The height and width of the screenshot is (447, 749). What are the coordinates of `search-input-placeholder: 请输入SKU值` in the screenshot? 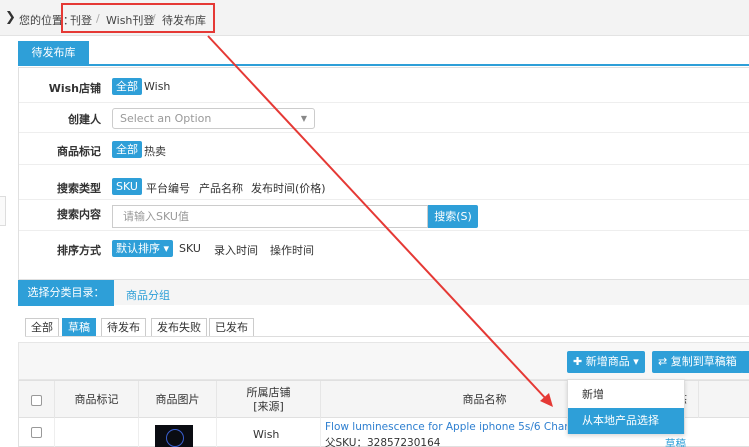 It's located at (156, 216).